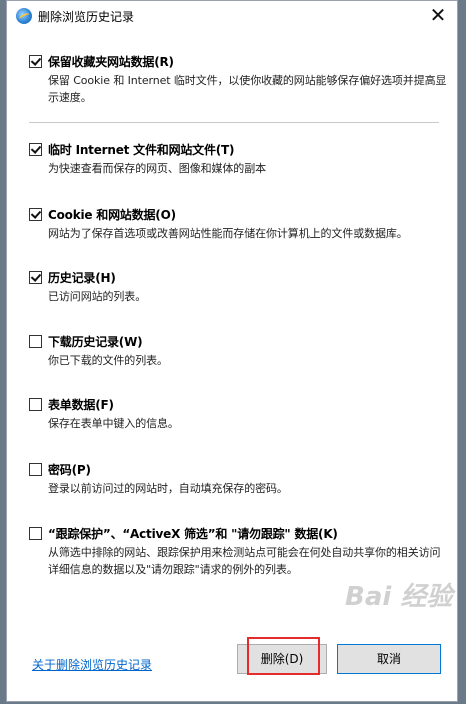 The height and width of the screenshot is (704, 466). I want to click on temp-files-checkbox, so click(35, 149).